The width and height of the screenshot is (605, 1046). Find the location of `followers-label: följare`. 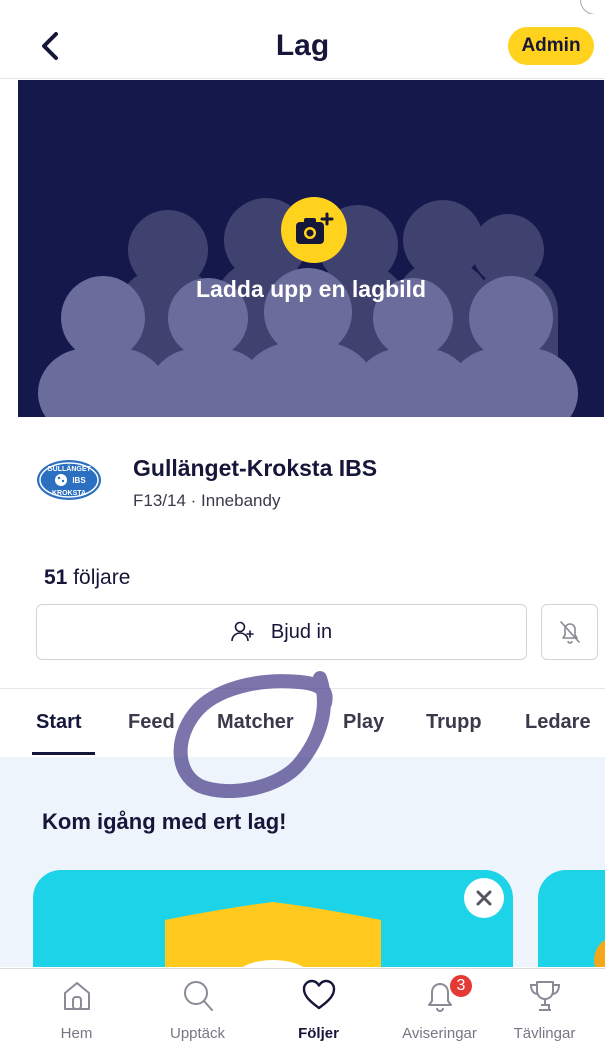

followers-label: följare is located at coordinates (102, 577).